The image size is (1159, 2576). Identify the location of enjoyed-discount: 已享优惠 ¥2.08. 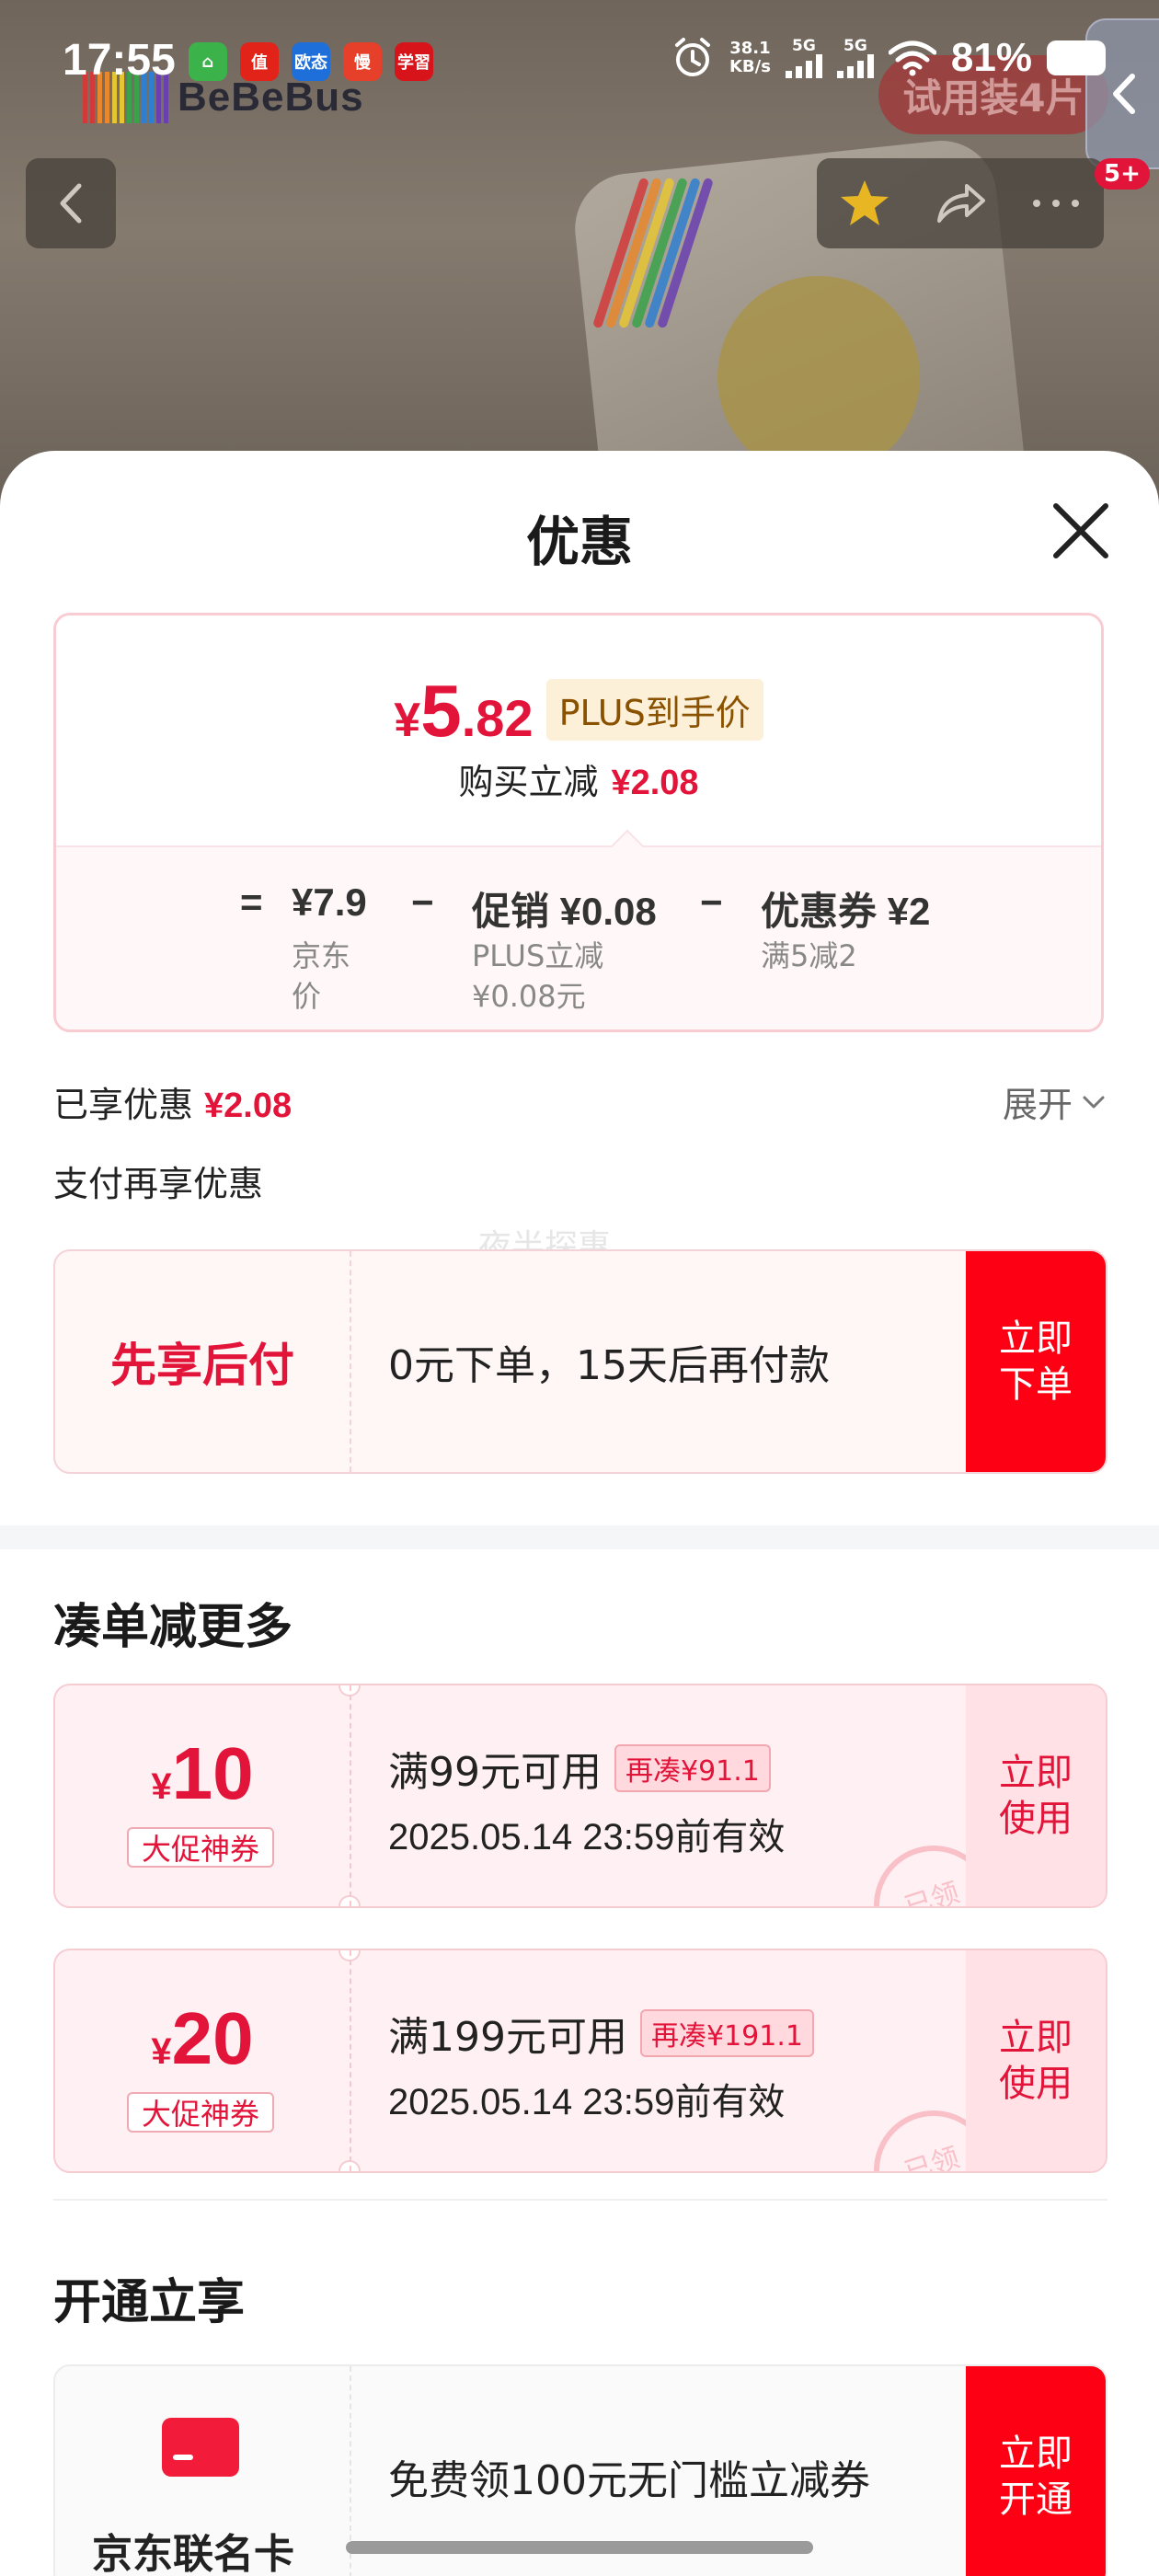
(172, 1101).